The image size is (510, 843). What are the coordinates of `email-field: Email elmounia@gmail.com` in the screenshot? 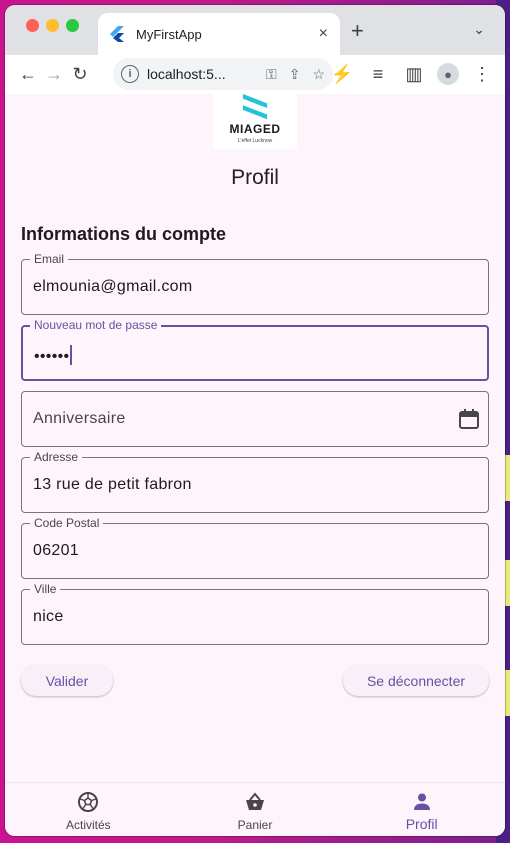 It's located at (255, 283).